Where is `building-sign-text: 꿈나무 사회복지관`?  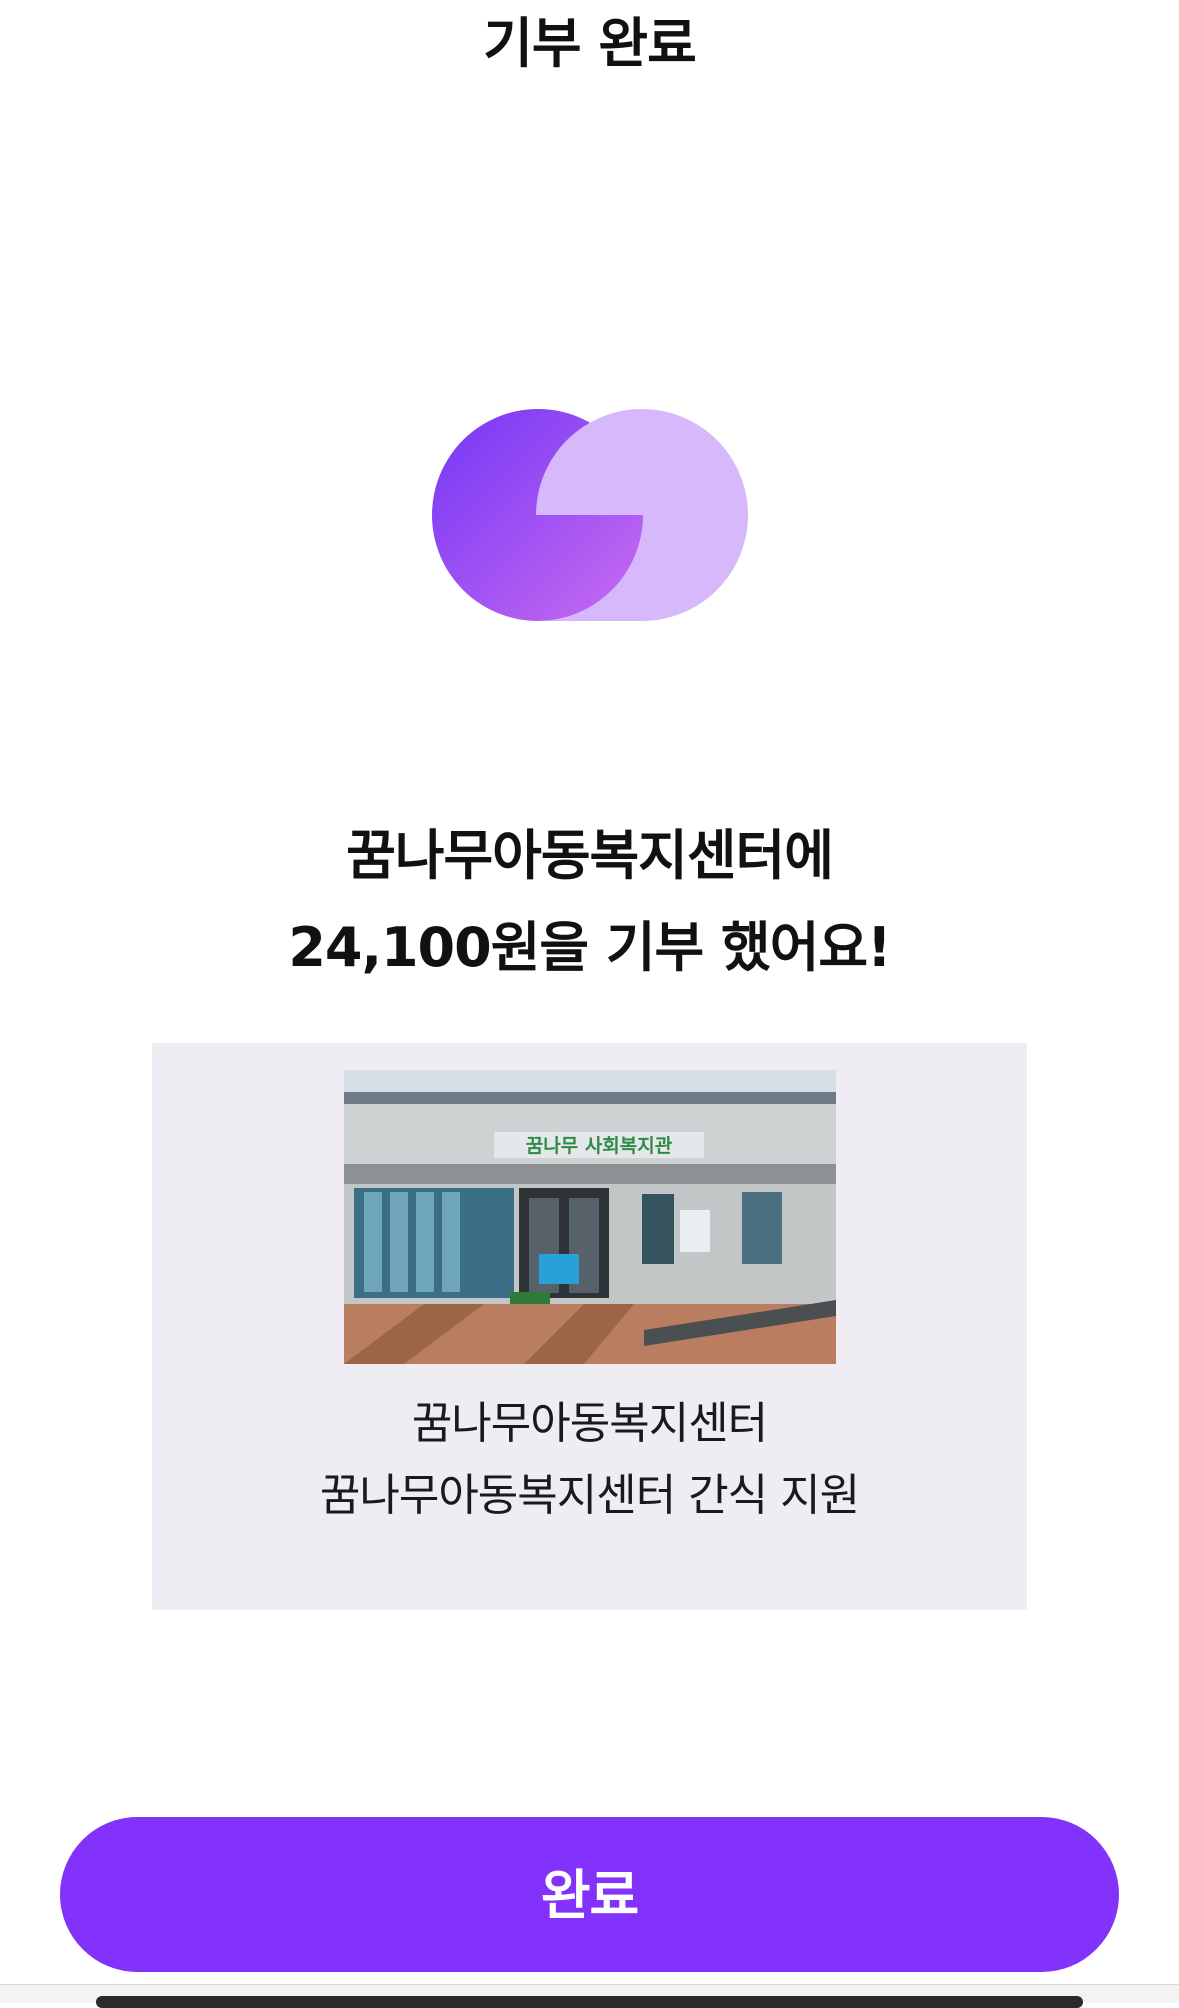 building-sign-text: 꿈나무 사회복지관 is located at coordinates (599, 1146).